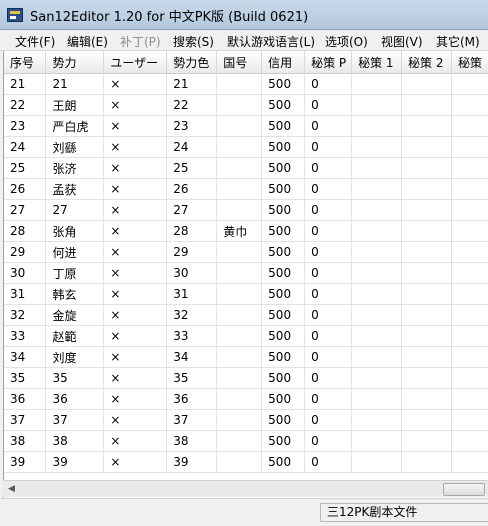  I want to click on table-row: 37 37 × 37 500 0, so click(246, 420).